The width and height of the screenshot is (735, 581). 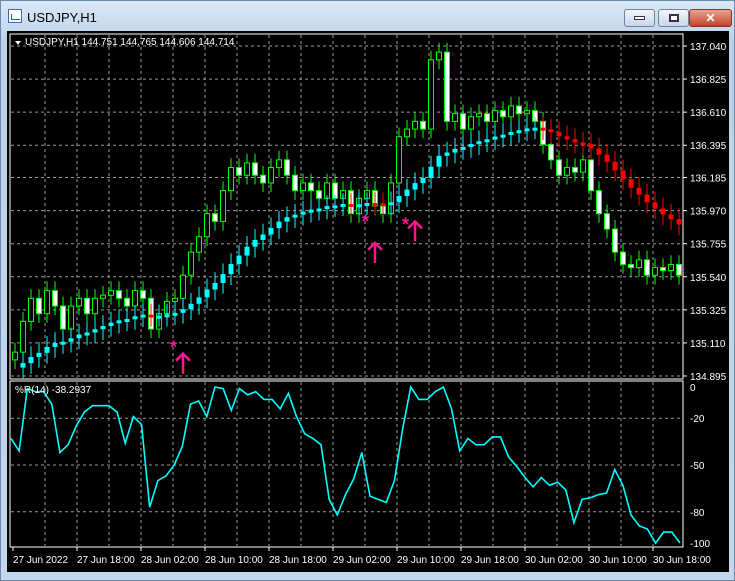 I want to click on price-label: 135.325, so click(x=708, y=311).